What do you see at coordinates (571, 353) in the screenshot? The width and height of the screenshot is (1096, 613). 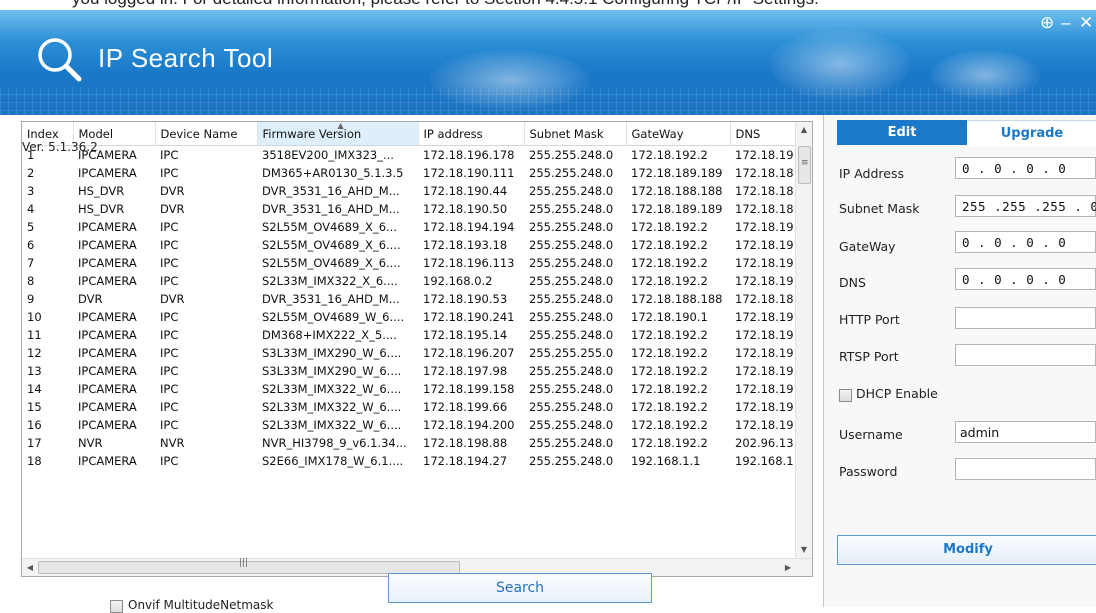 I see `table-cell: 255.255.255.0` at bounding box center [571, 353].